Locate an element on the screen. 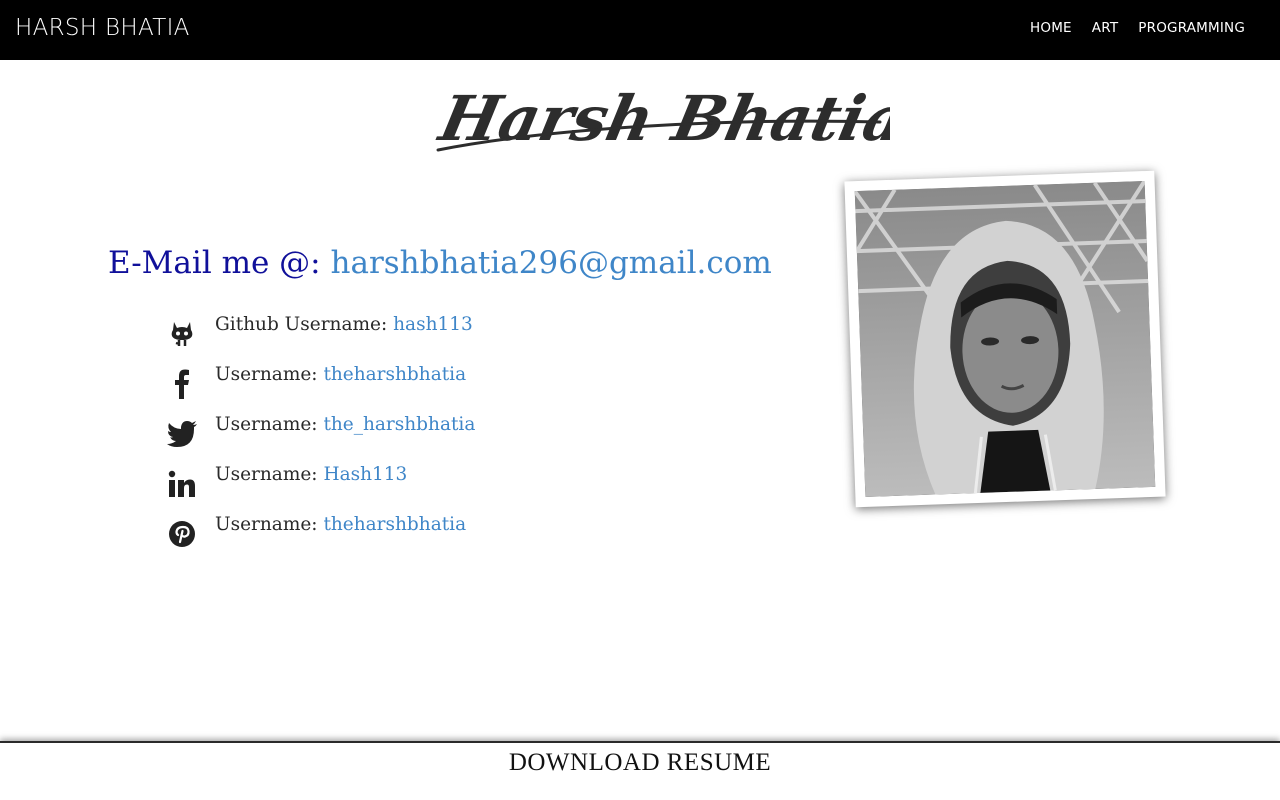 Image resolution: width=1280 pixels, height=800 pixels. github-text: Github Username: hash113 is located at coordinates (344, 324).